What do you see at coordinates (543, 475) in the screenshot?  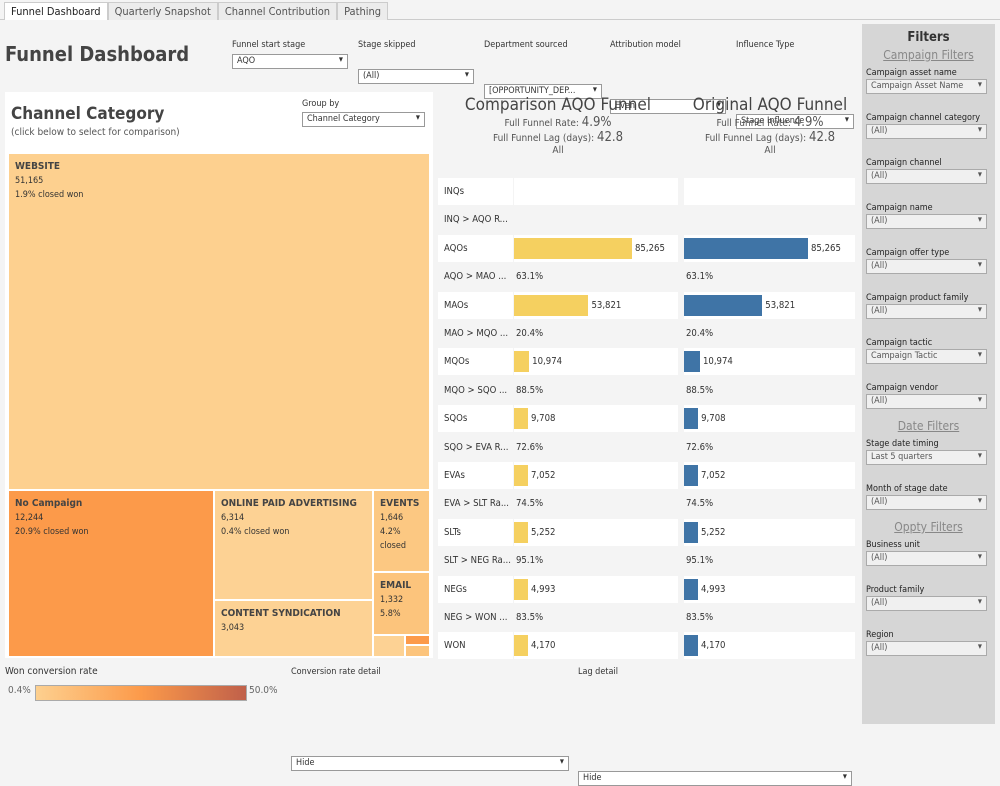 I see `comparison-value: 7,052` at bounding box center [543, 475].